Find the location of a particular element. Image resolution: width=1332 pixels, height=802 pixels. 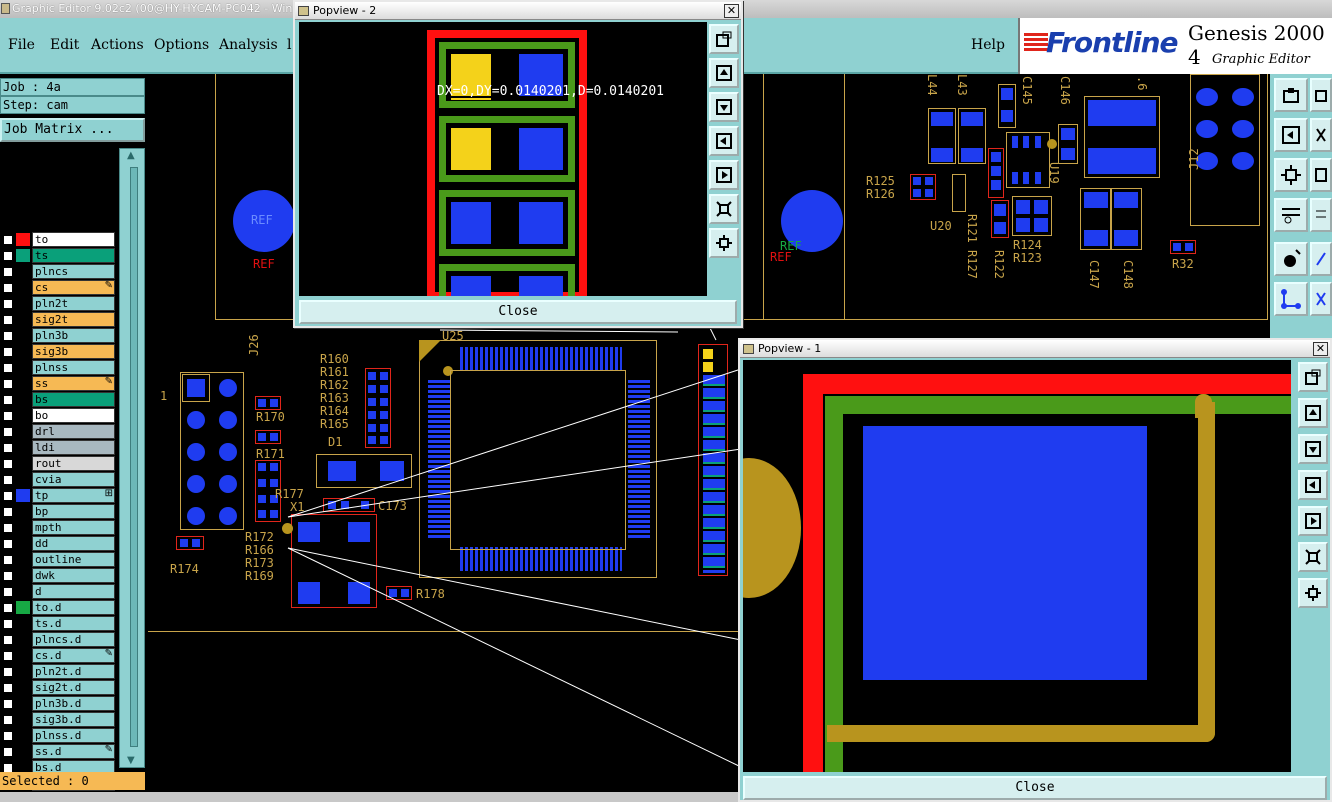

layer-name: ts.d is located at coordinates (73, 623).